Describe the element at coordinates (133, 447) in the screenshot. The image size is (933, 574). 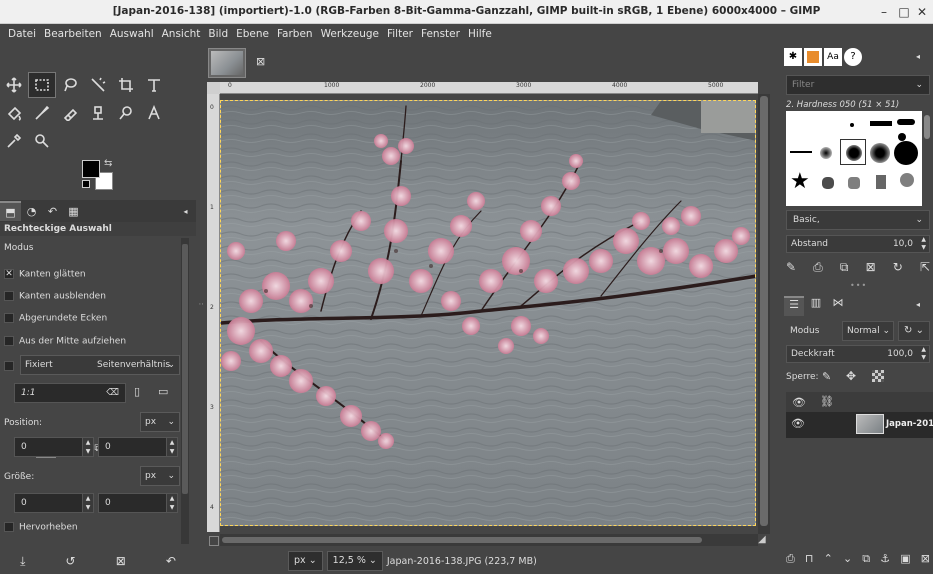
I see `position-y-input: 0` at that location.